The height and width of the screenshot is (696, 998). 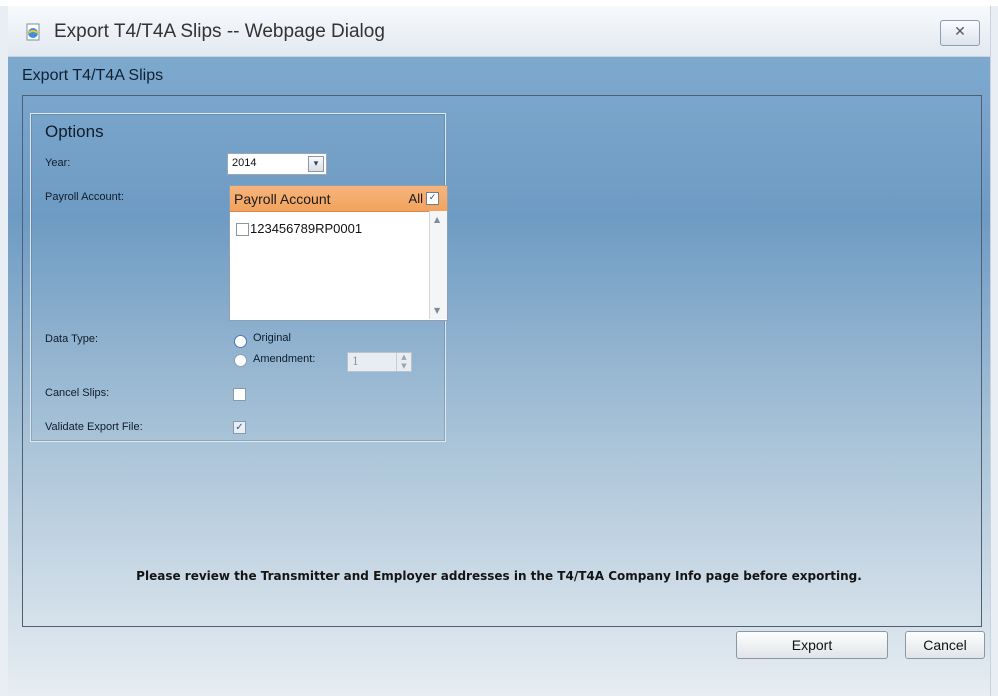 I want to click on all-label: All, so click(x=415, y=198).